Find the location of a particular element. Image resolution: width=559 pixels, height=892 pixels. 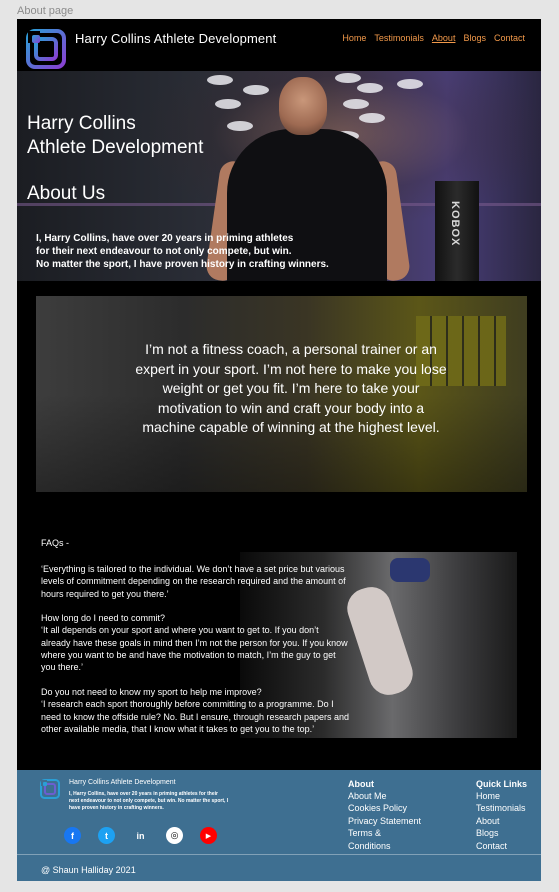

footer-link-about: About is located at coordinates (501, 821).